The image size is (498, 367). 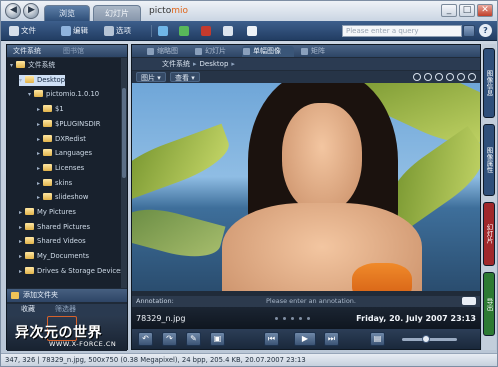 I want to click on tree-item-label: My Pictures, so click(x=56, y=212).